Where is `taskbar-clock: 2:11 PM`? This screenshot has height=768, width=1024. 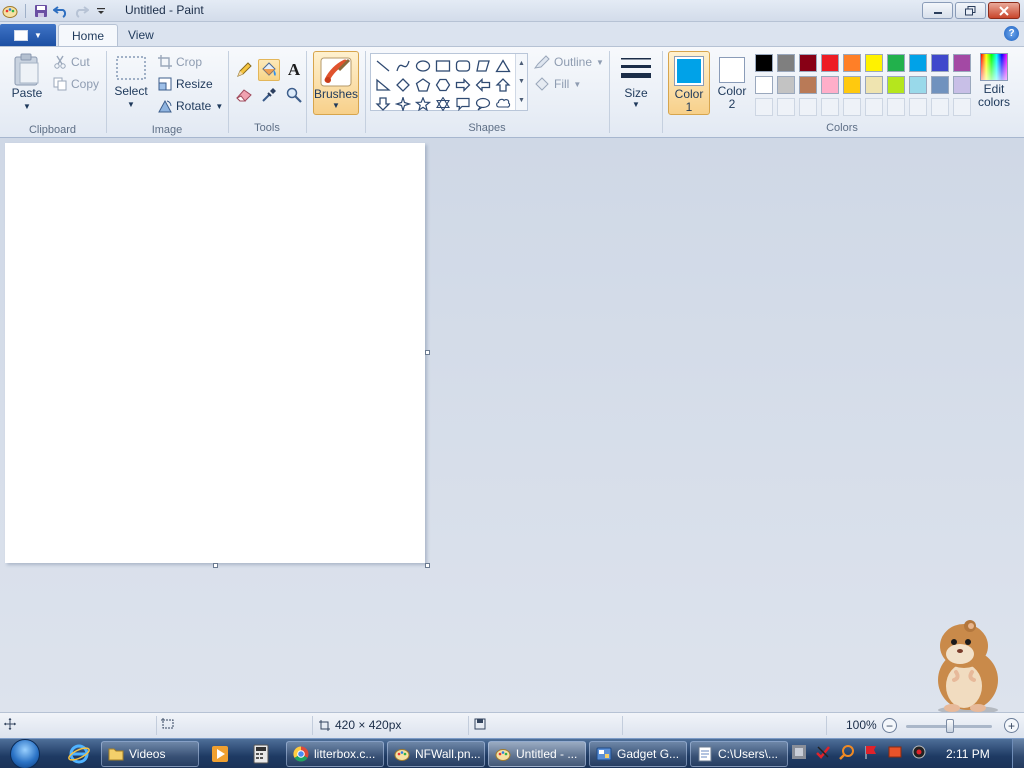
taskbar-clock: 2:11 PM is located at coordinates (968, 754).